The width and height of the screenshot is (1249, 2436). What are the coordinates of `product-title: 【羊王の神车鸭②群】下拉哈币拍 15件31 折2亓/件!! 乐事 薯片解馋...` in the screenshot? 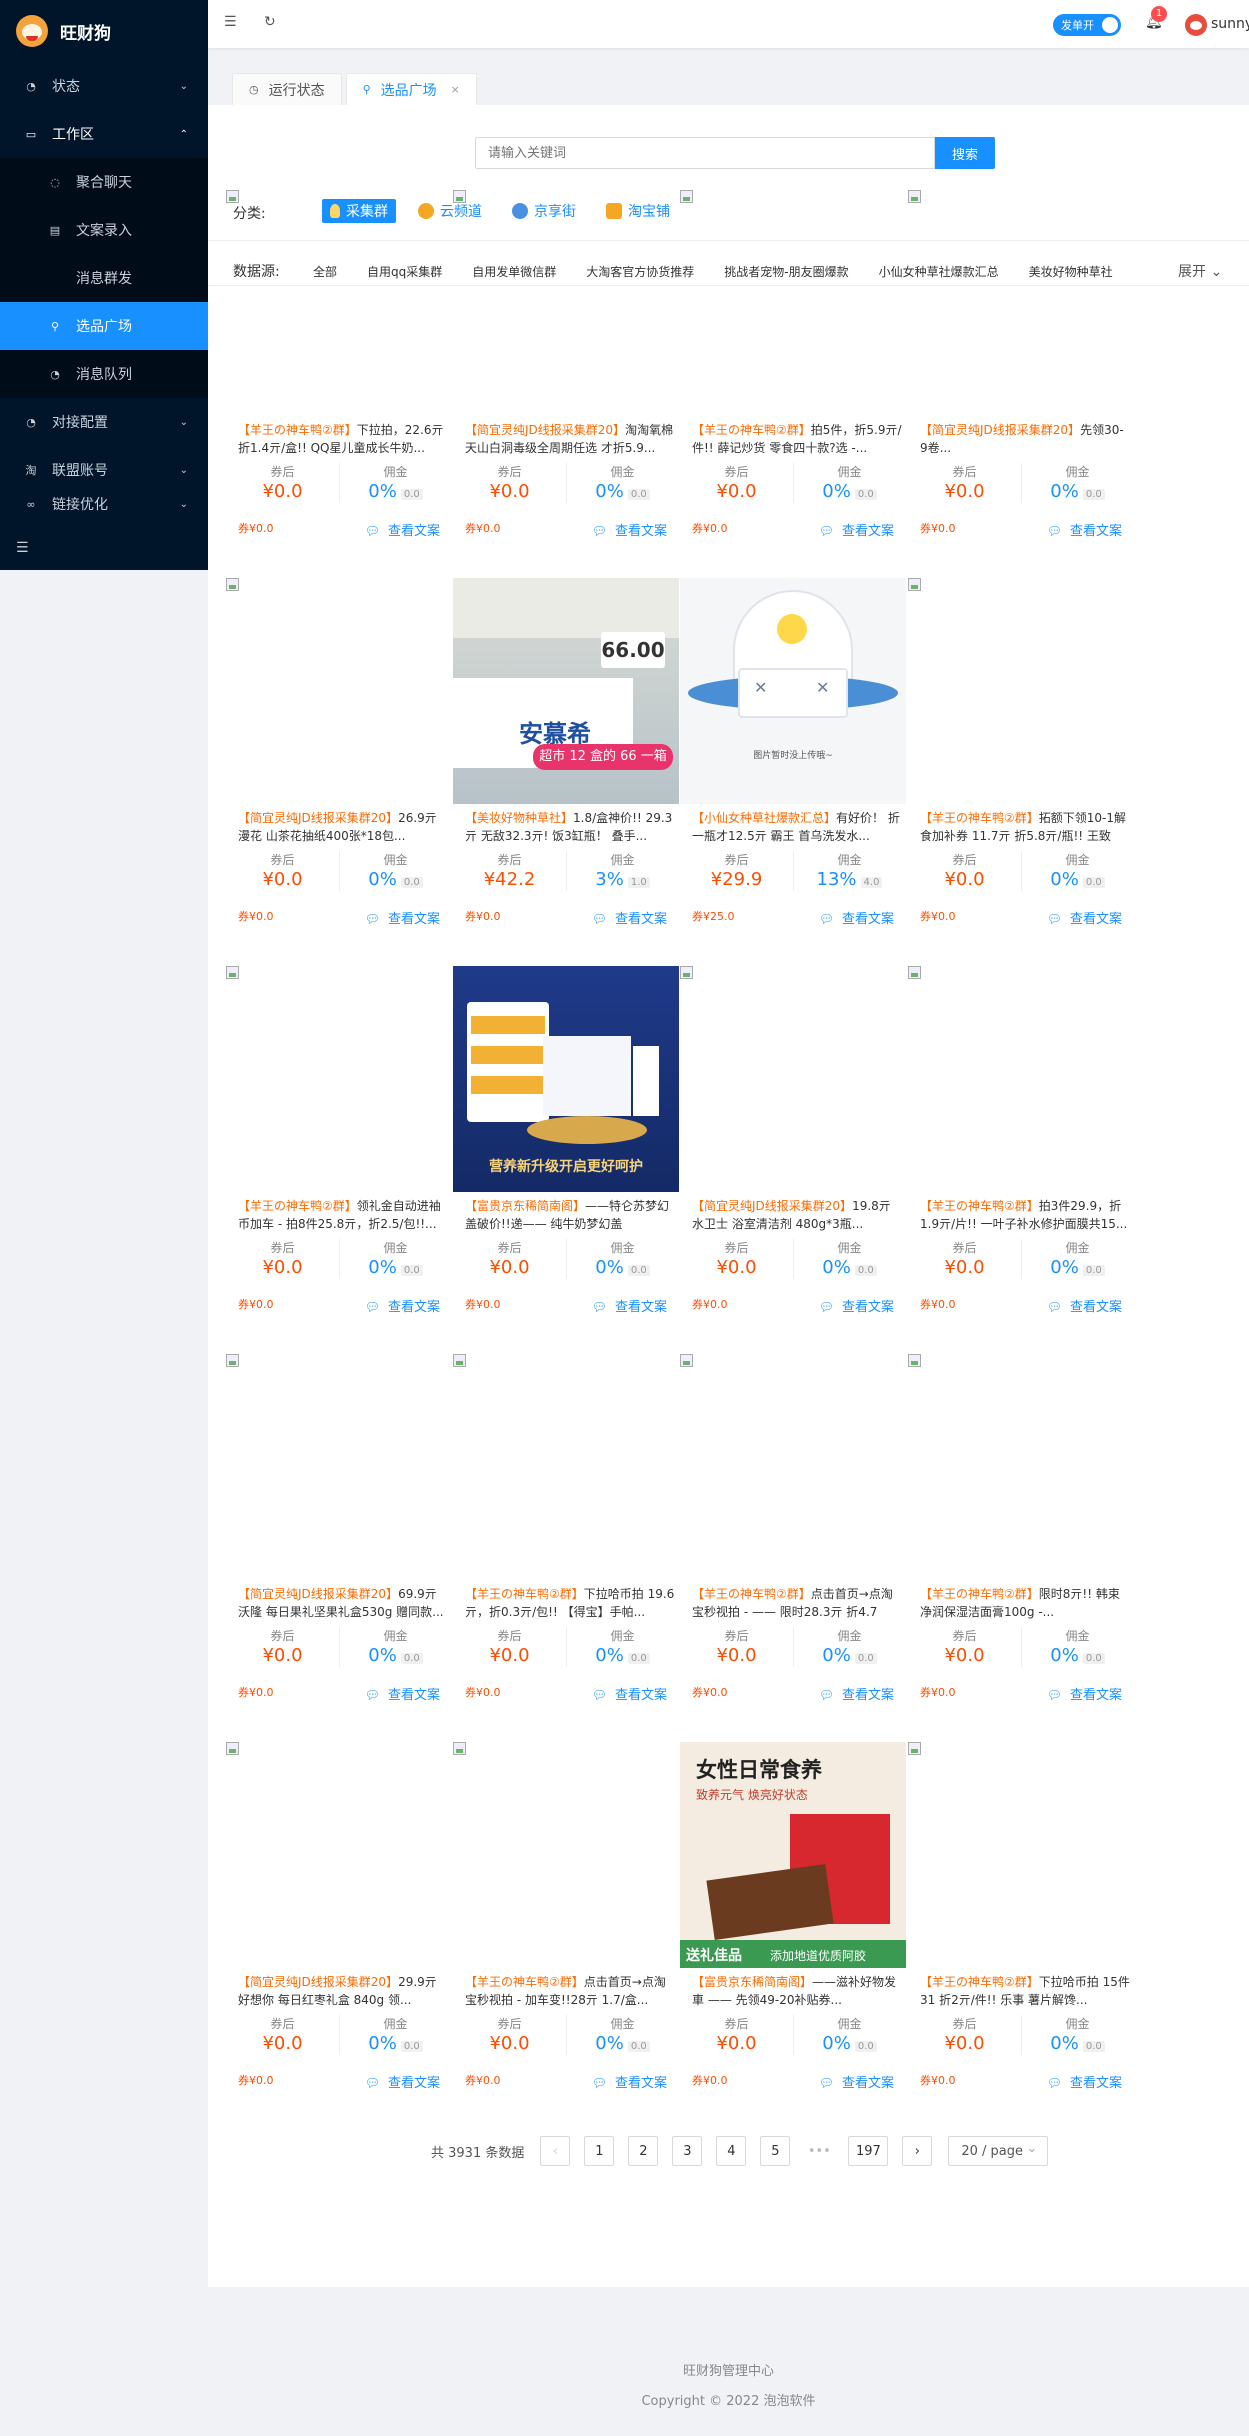 It's located at (1025, 1991).